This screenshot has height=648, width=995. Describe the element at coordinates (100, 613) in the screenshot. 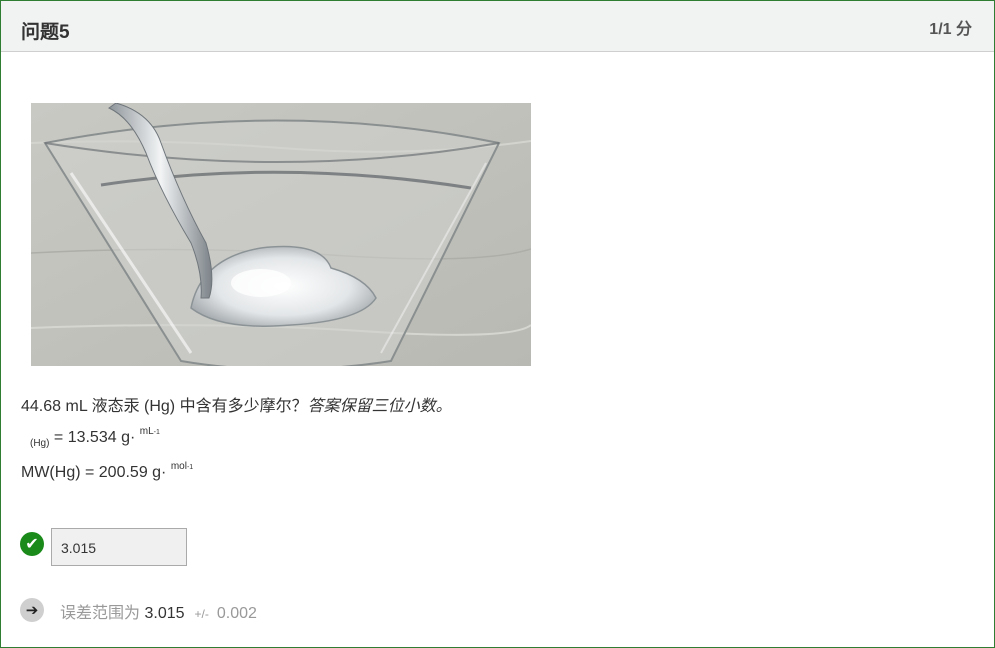

I see `tolerance-label: 误差范围为` at that location.